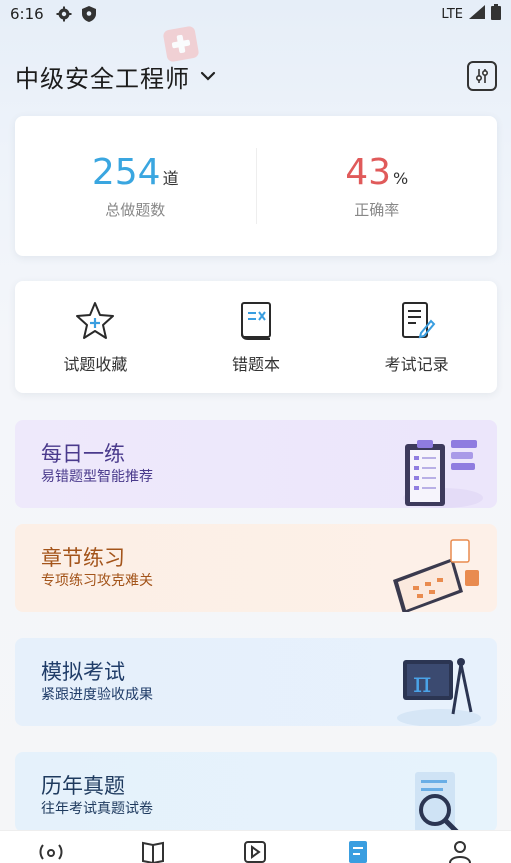  What do you see at coordinates (95, 364) in the screenshot?
I see `favorites-label: 试题收藏` at bounding box center [95, 364].